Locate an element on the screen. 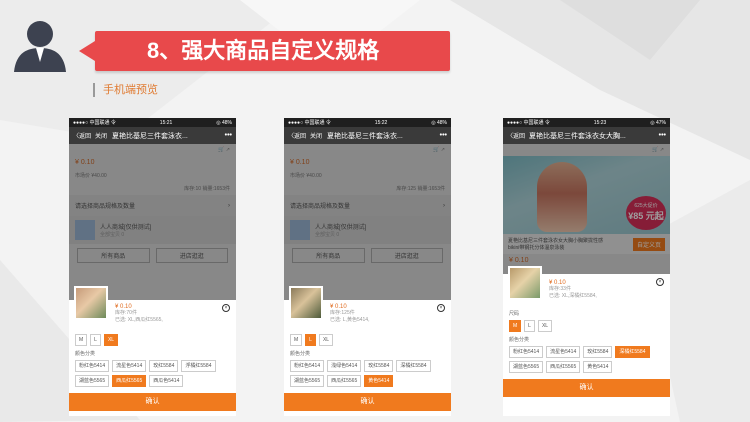  sheet-stock: 库存:70件 is located at coordinates (126, 313).